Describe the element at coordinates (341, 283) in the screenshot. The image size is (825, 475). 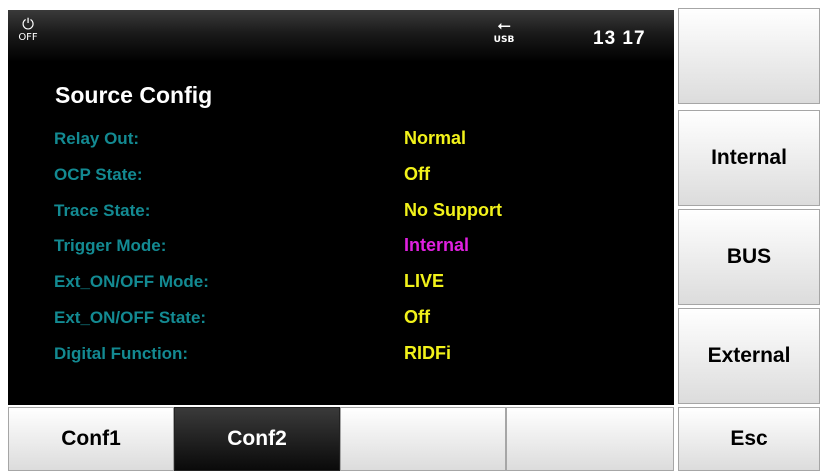
I see `setting-row-ext-on-off-mode: Ext_ON/OFF Mode: LIVE` at that location.